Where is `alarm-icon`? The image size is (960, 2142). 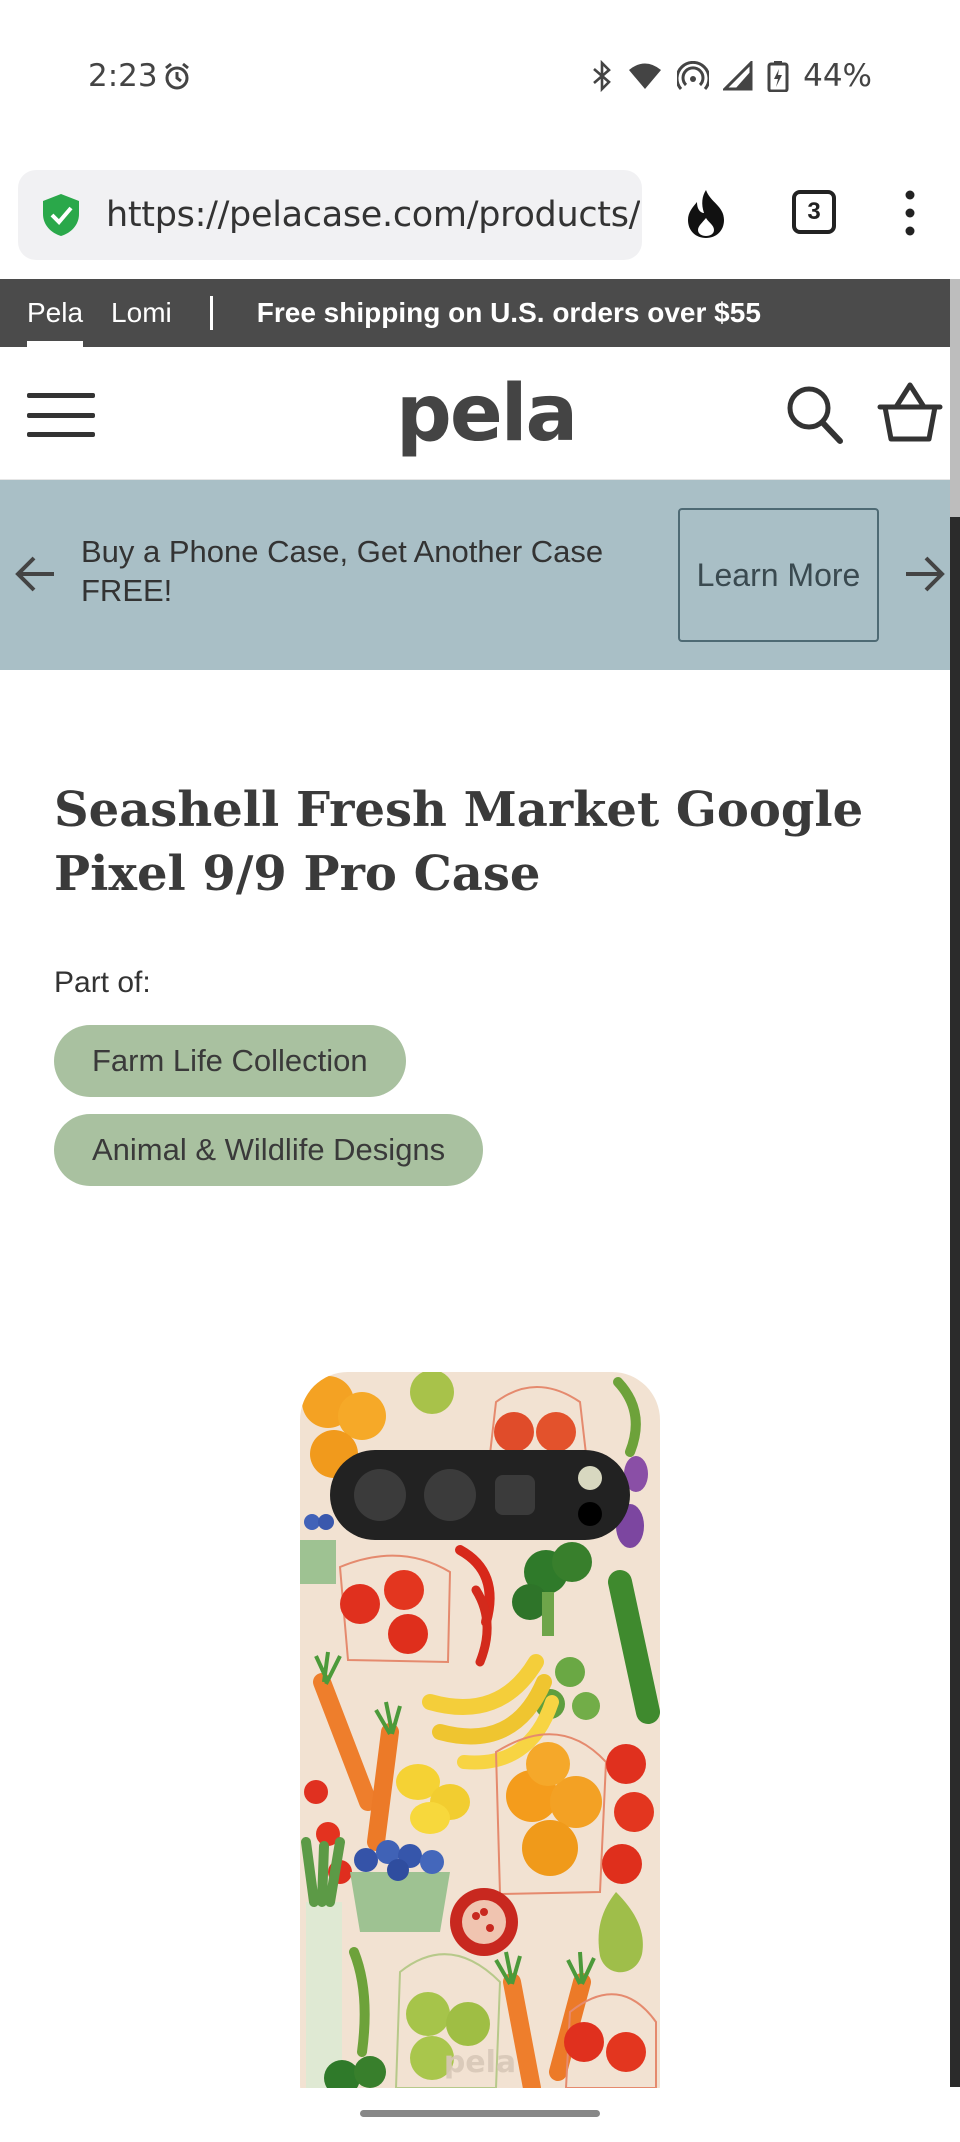 alarm-icon is located at coordinates (177, 76).